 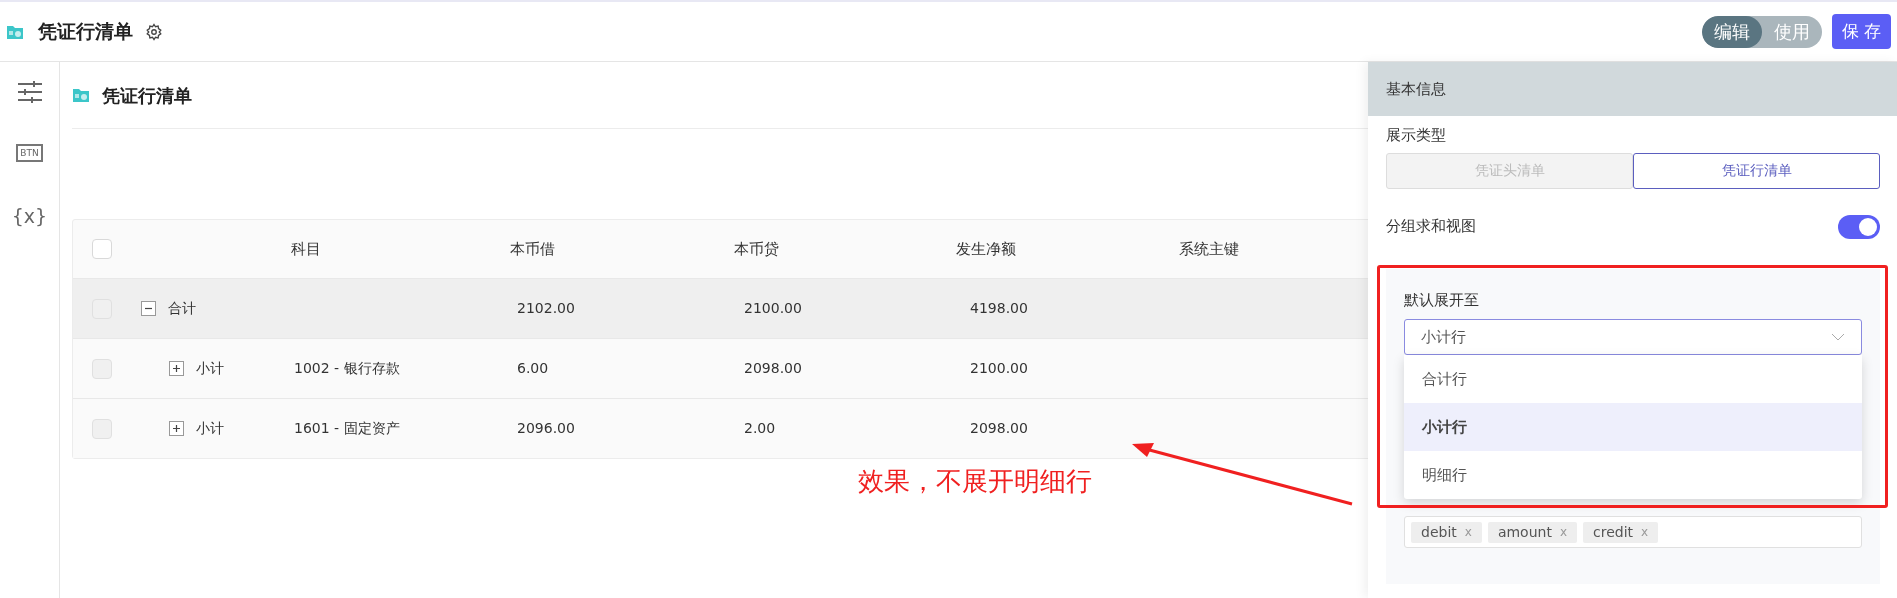 I want to click on settings-icon, so click(x=154, y=31).